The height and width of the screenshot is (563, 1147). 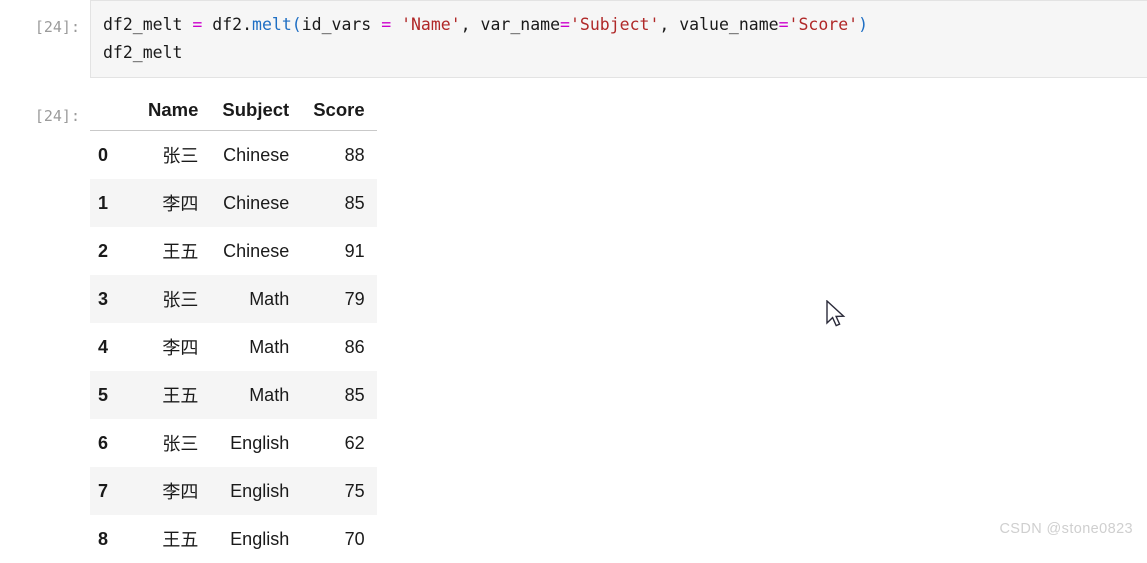 What do you see at coordinates (113, 299) in the screenshot?
I see `row-index-cell: 3` at bounding box center [113, 299].